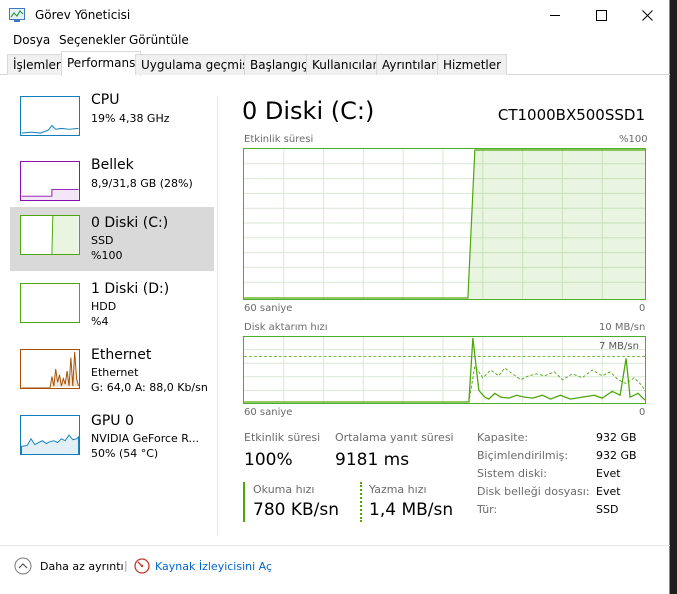 Image resolution: width=677 pixels, height=594 pixels. Describe the element at coordinates (130, 118) in the screenshot. I see `sidebar-item-detail: 19% 4,38 GHz` at that location.